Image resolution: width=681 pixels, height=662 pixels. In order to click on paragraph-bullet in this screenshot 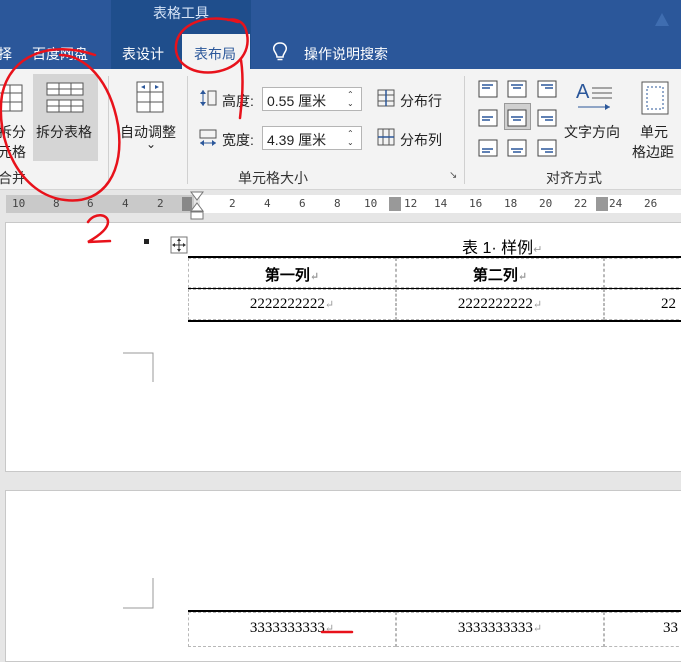, I will do `click(146, 241)`.